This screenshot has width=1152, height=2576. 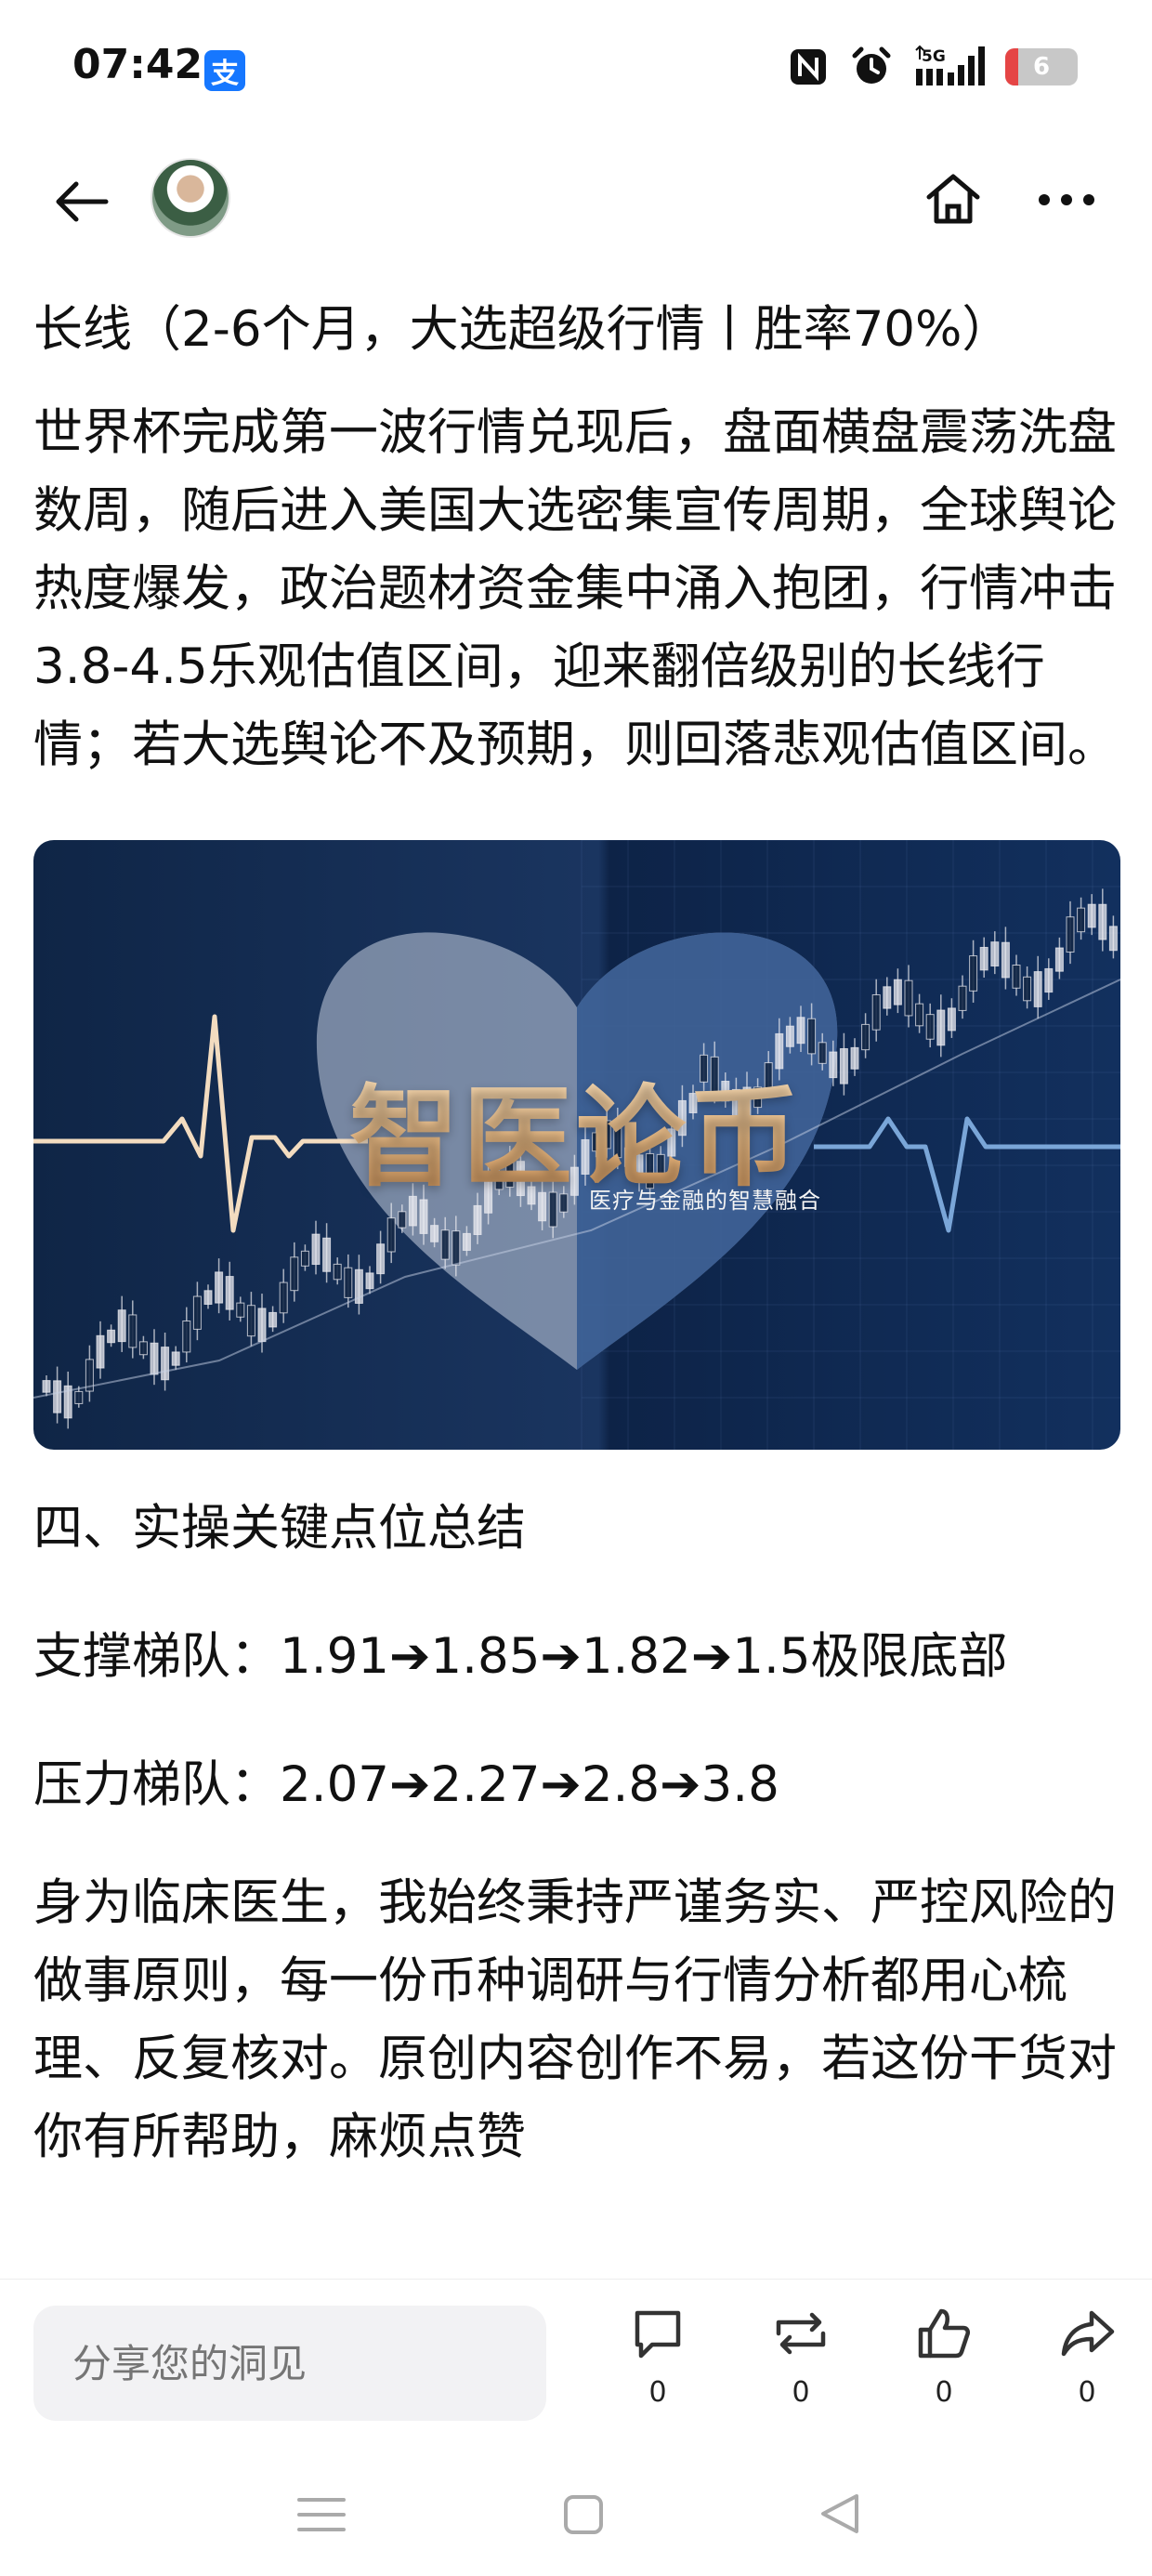 I want to click on battery-level: 6, so click(x=1041, y=67).